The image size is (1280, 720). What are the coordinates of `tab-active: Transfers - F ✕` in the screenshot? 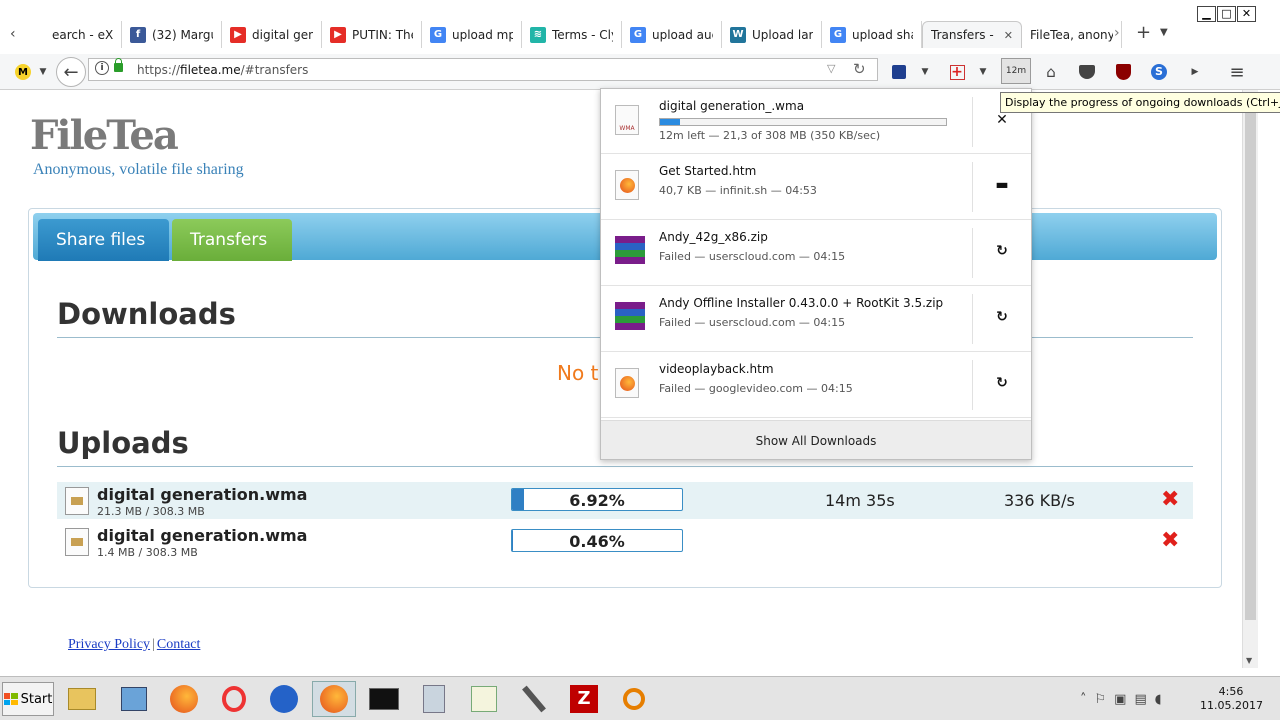 It's located at (972, 34).